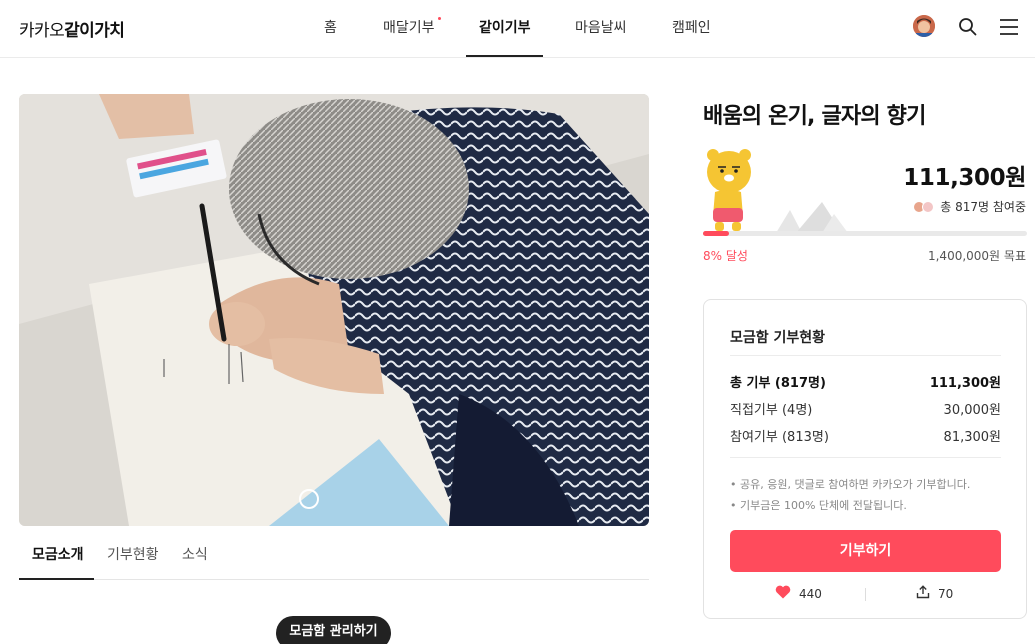 Image resolution: width=1035 pixels, height=644 pixels. Describe the element at coordinates (133, 554) in the screenshot. I see `tab-donation-status: 기부현황` at that location.